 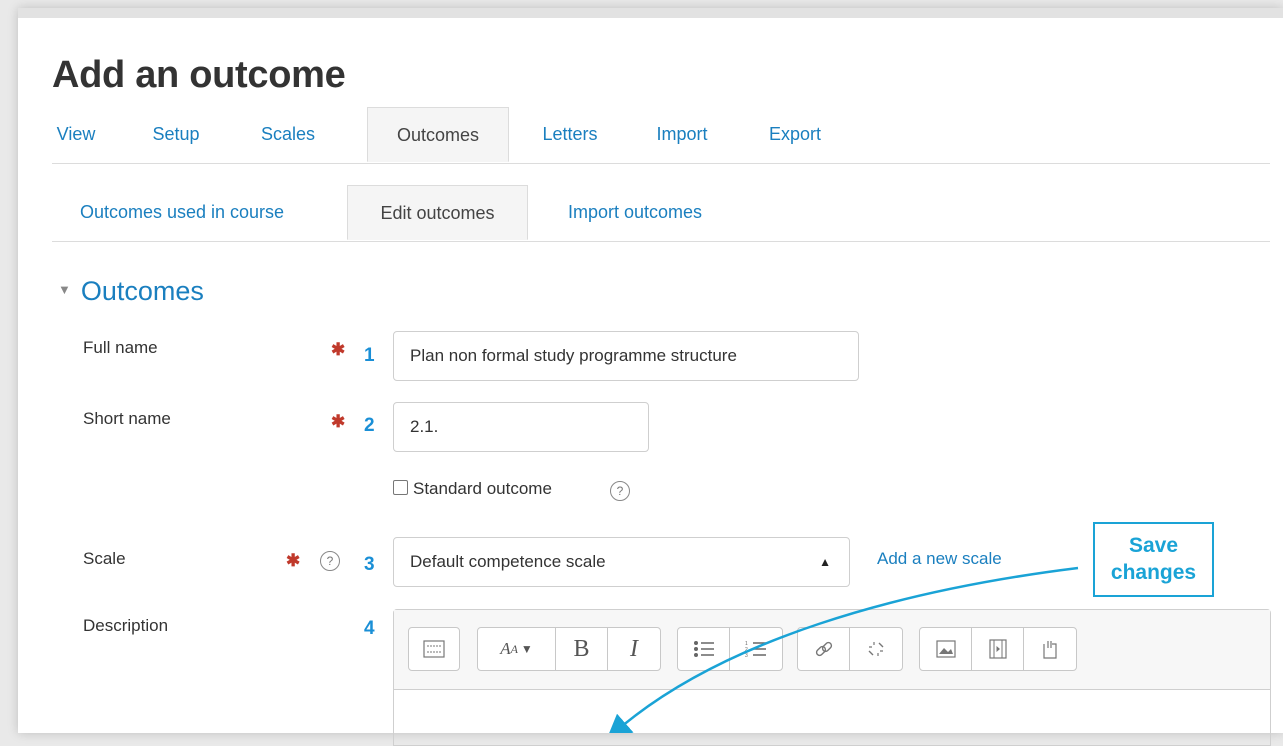 I want to click on media-icon, so click(x=998, y=649).